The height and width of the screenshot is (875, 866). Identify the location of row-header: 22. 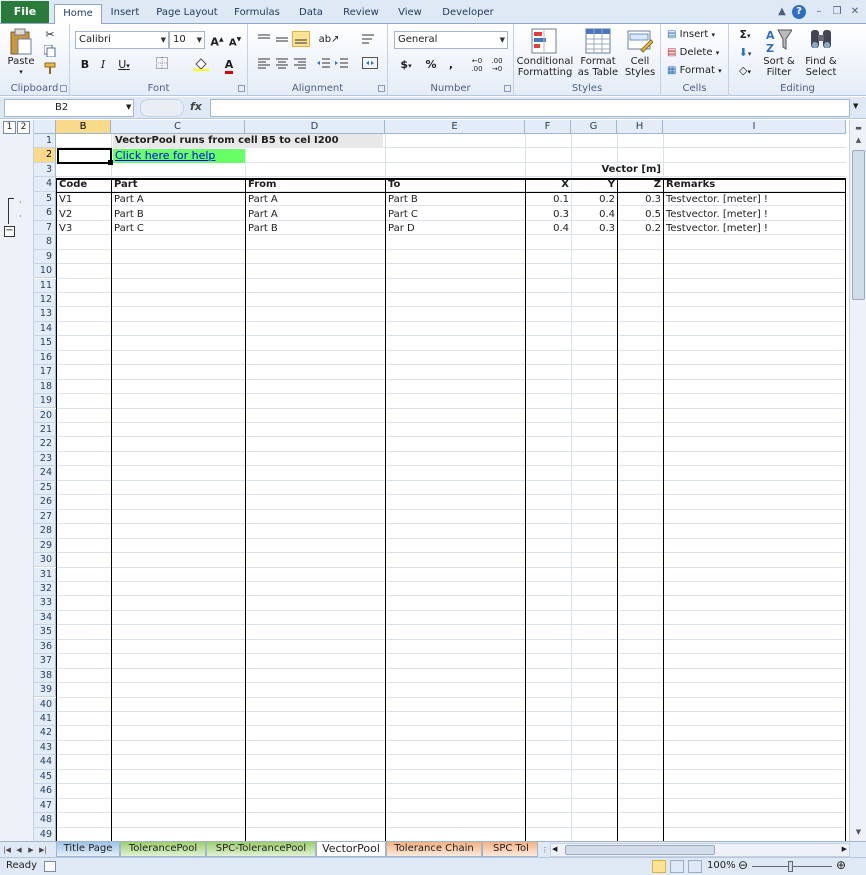
(45, 444).